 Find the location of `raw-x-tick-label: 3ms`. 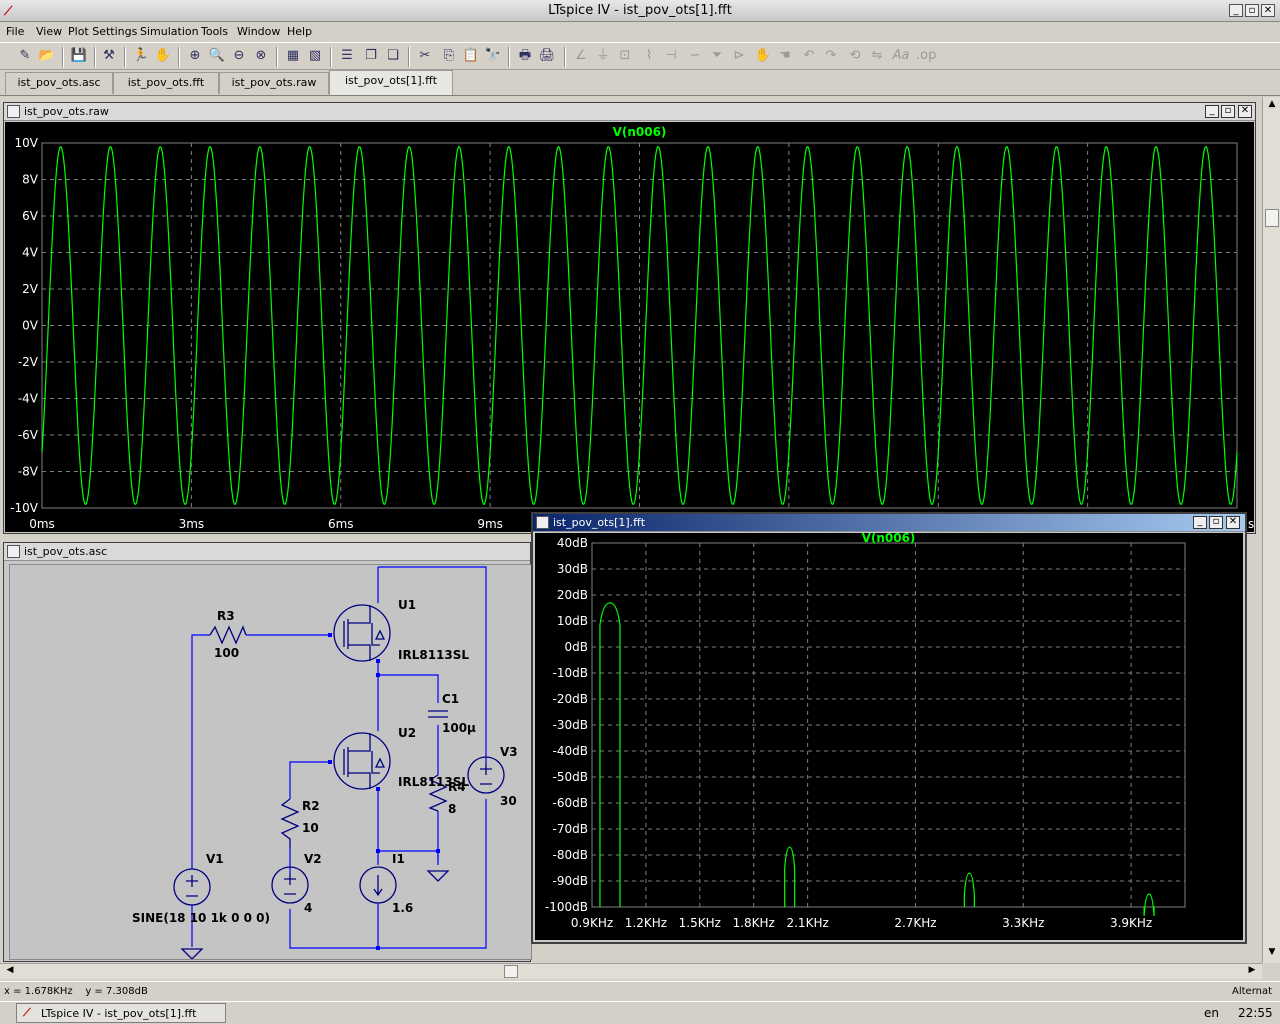

raw-x-tick-label: 3ms is located at coordinates (192, 524).